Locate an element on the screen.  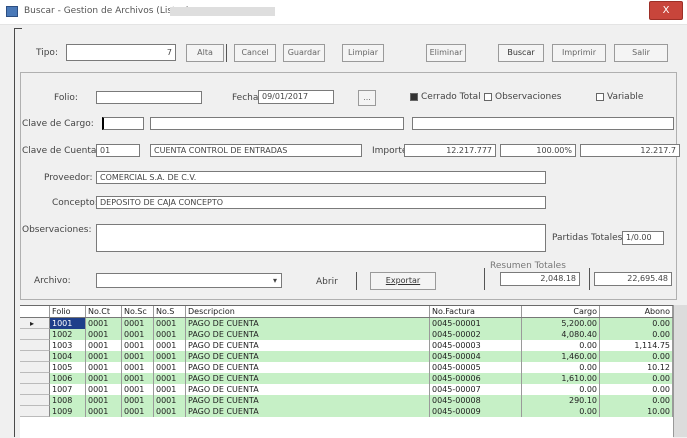
cell: 10.12 is located at coordinates (636, 367).